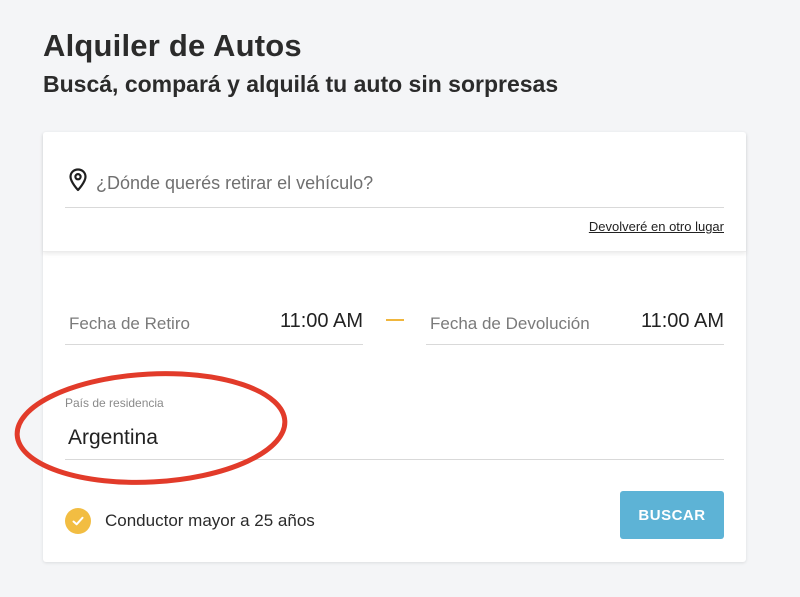 The image size is (800, 597). I want to click on driver-age-checkbox: Conductor mayor a 25 años, so click(190, 521).